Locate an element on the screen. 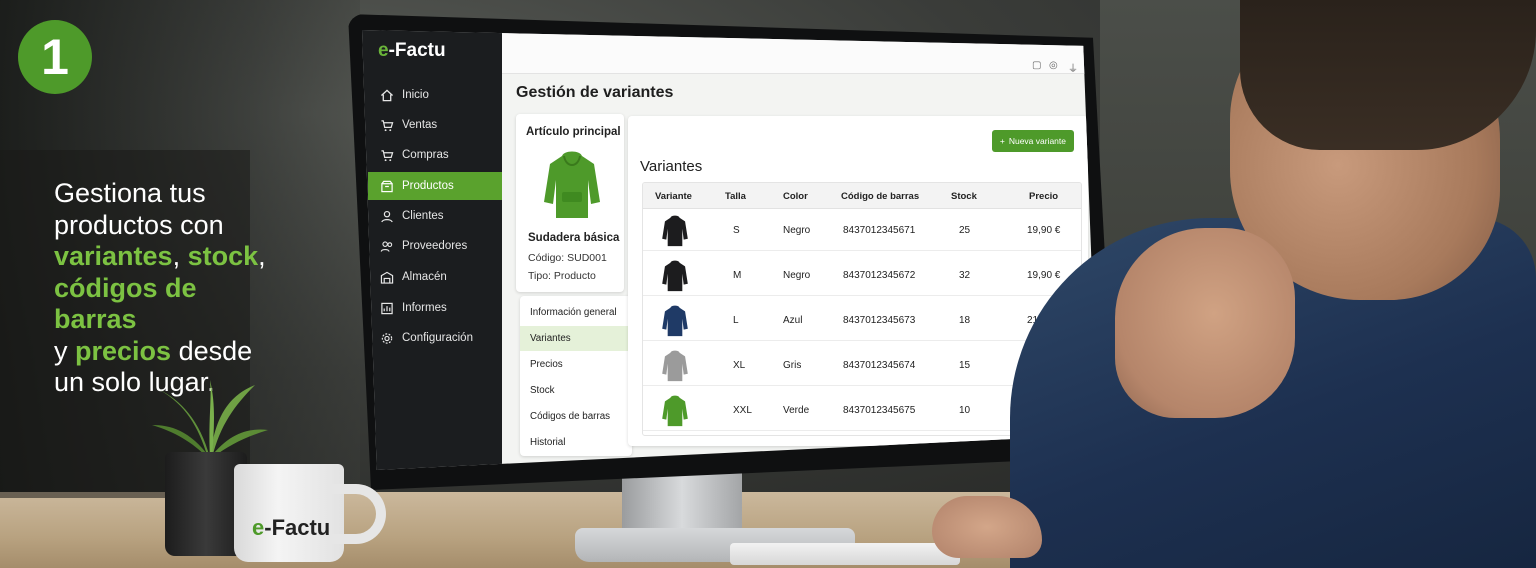  sidebar-item-label: Informes is located at coordinates (424, 308).